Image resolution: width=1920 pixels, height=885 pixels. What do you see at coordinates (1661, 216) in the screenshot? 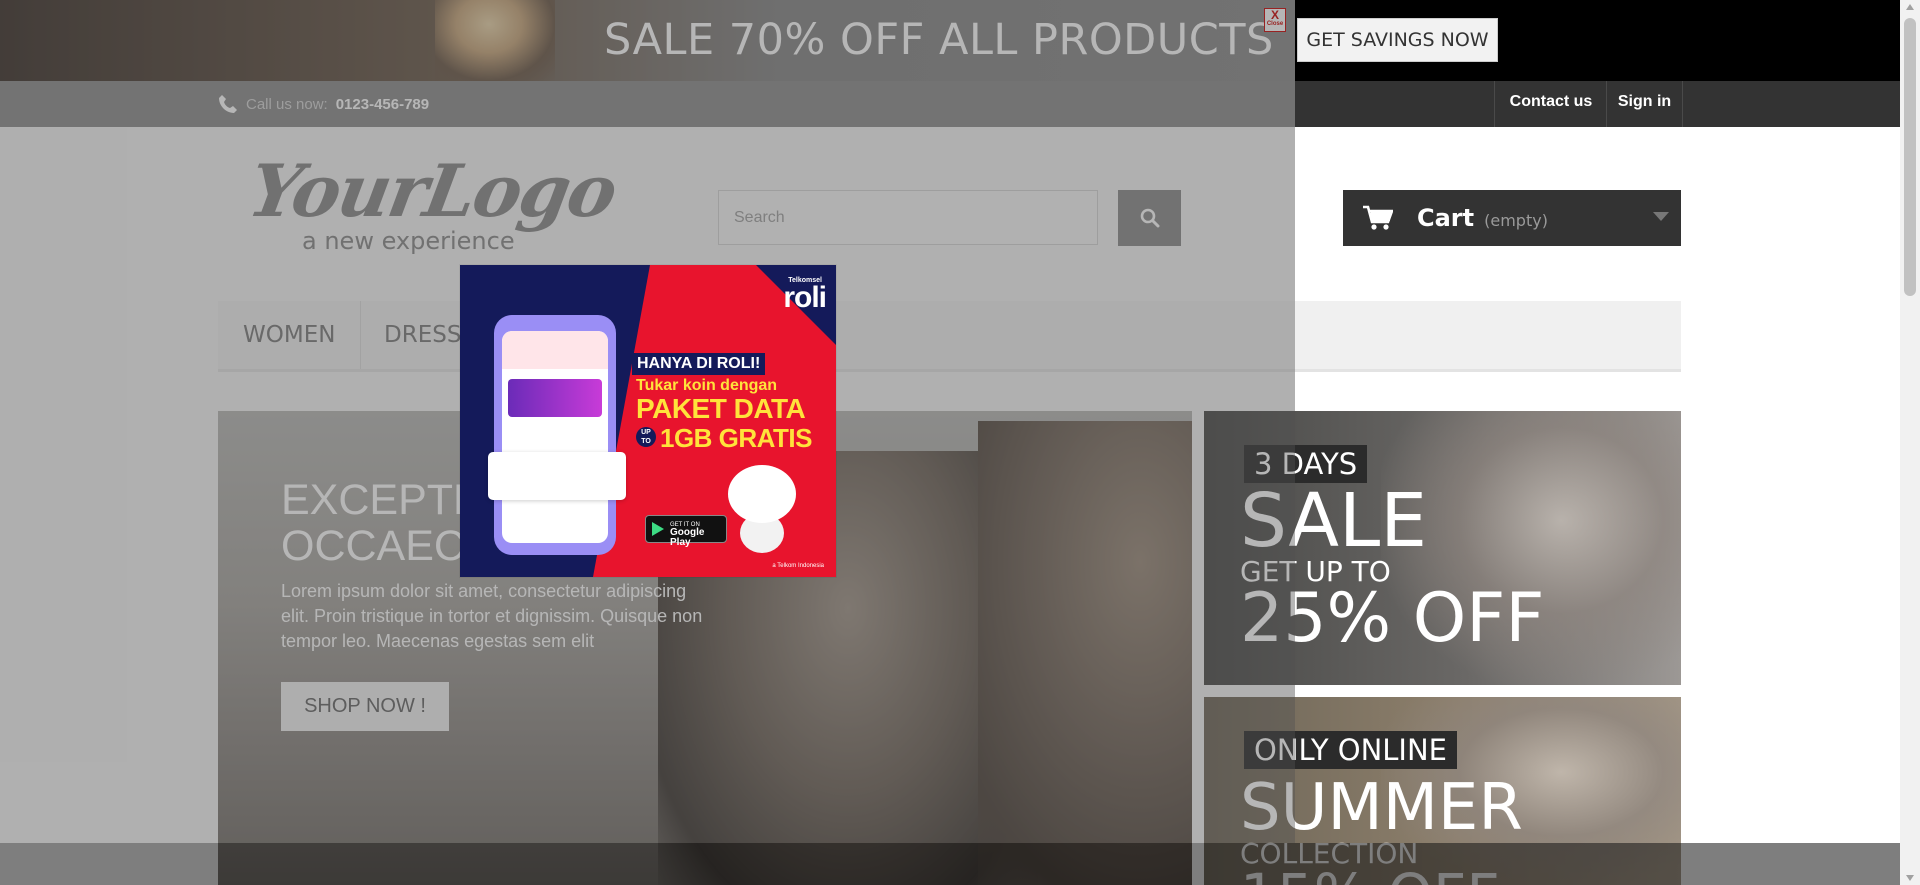
I see `chevron-down-icon` at bounding box center [1661, 216].